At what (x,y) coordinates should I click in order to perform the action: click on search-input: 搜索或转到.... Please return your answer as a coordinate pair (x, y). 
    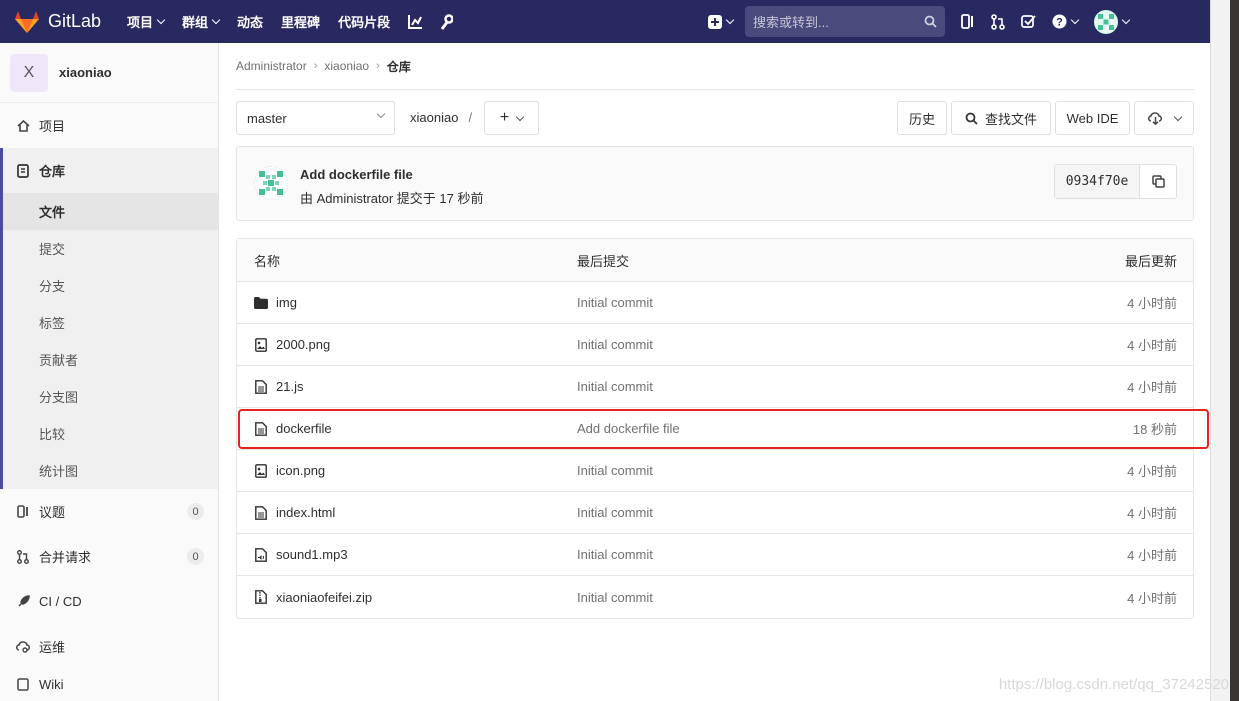
    Looking at the image, I should click on (845, 21).